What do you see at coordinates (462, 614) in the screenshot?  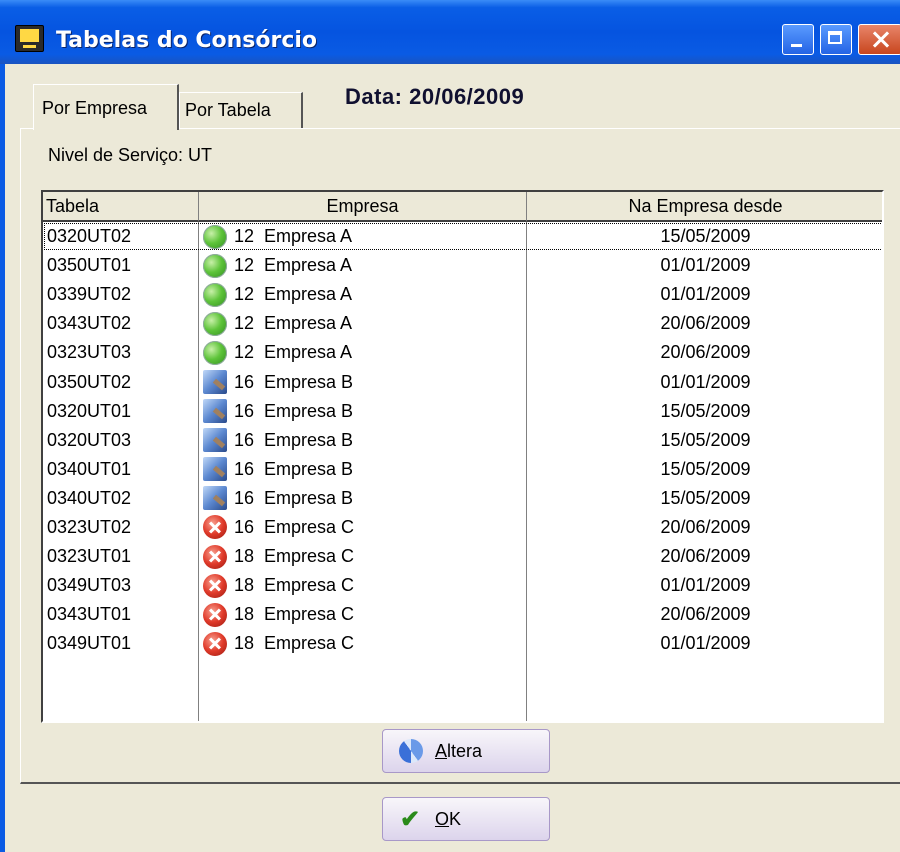 I see `table-row: 0343UT01 18 Empresa C 20/06/2009` at bounding box center [462, 614].